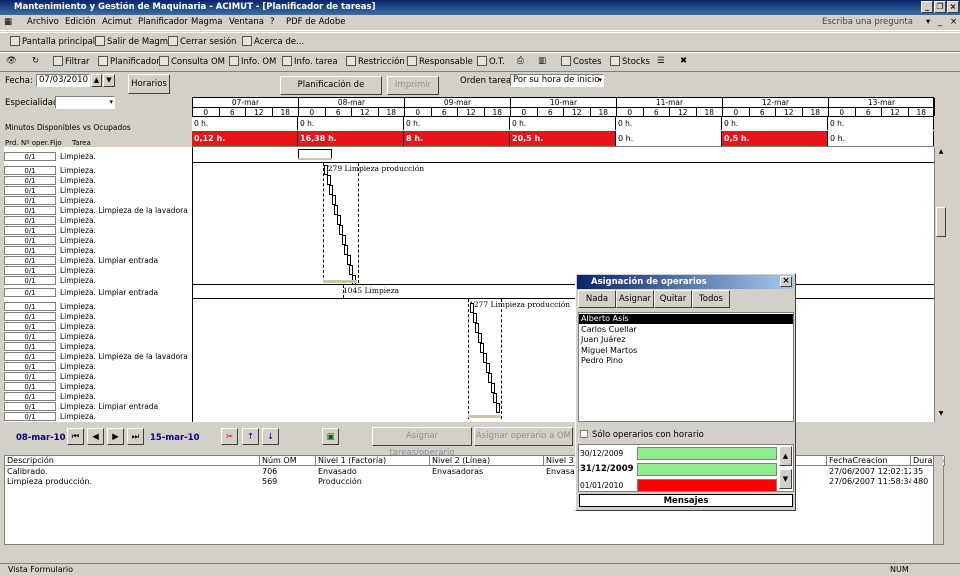  What do you see at coordinates (941, 415) in the screenshot?
I see `scroll-down-icon: ▼` at bounding box center [941, 415].